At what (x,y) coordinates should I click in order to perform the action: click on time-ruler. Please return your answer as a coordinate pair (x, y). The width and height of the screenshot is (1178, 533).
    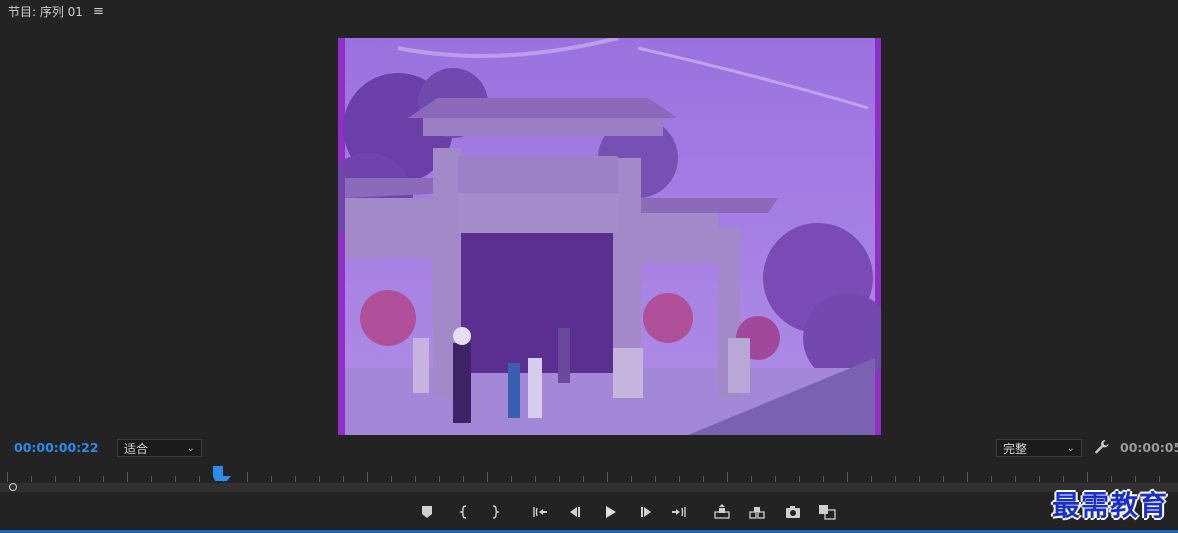
    Looking at the image, I should click on (589, 474).